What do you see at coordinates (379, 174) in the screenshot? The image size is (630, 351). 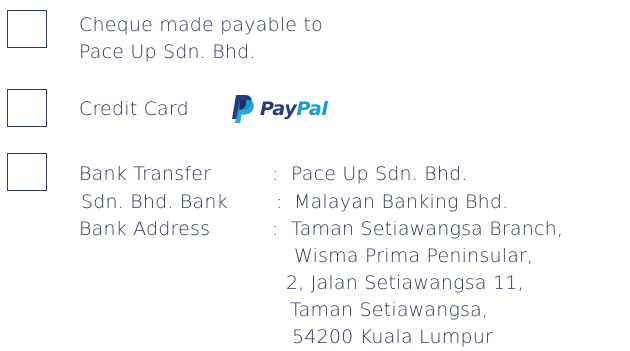 I see `bank-transfer-value: Pace Up Sdn. Bhd.` at bounding box center [379, 174].